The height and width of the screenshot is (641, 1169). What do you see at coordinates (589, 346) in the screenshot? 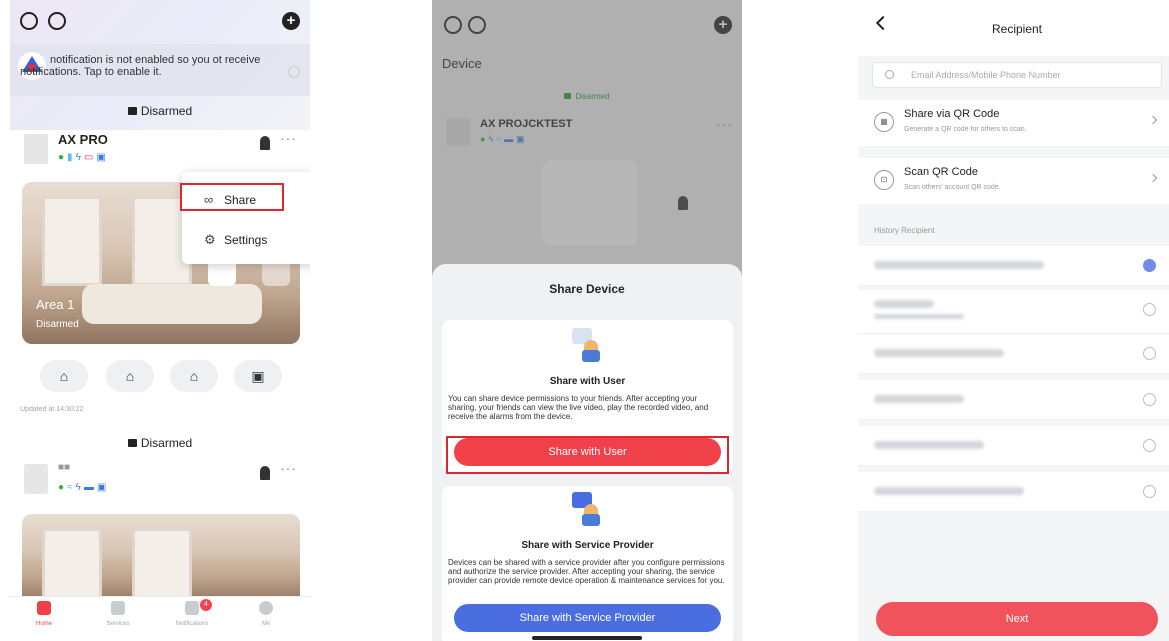
I see `user-share-illustration` at bounding box center [589, 346].